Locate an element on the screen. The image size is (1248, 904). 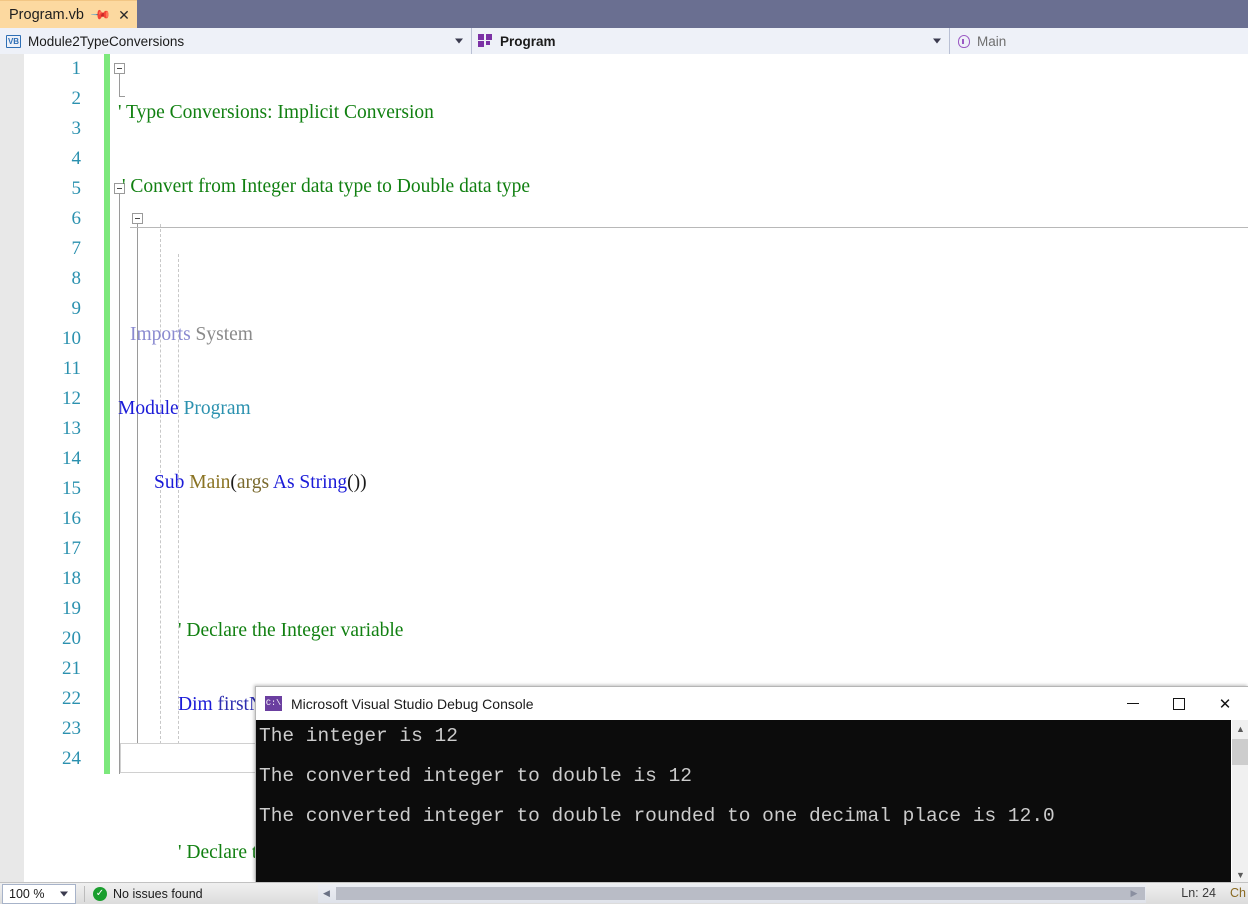
line-number: 24 is located at coordinates (71, 758).